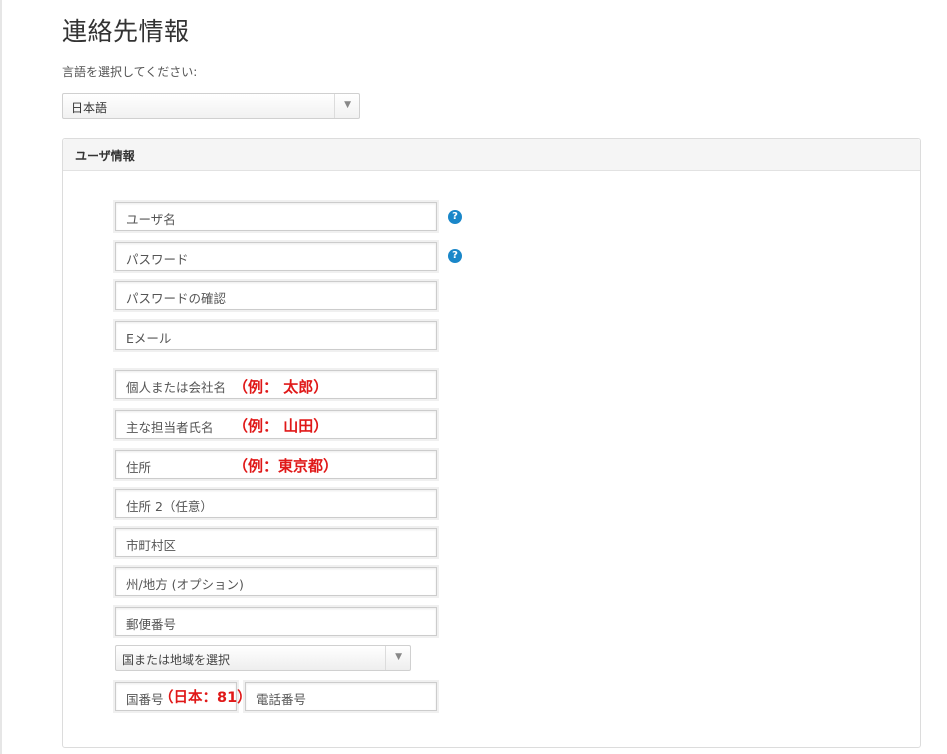 This screenshot has height=754, width=947. Describe the element at coordinates (149, 338) in the screenshot. I see `email-placeholder: Eメール` at that location.